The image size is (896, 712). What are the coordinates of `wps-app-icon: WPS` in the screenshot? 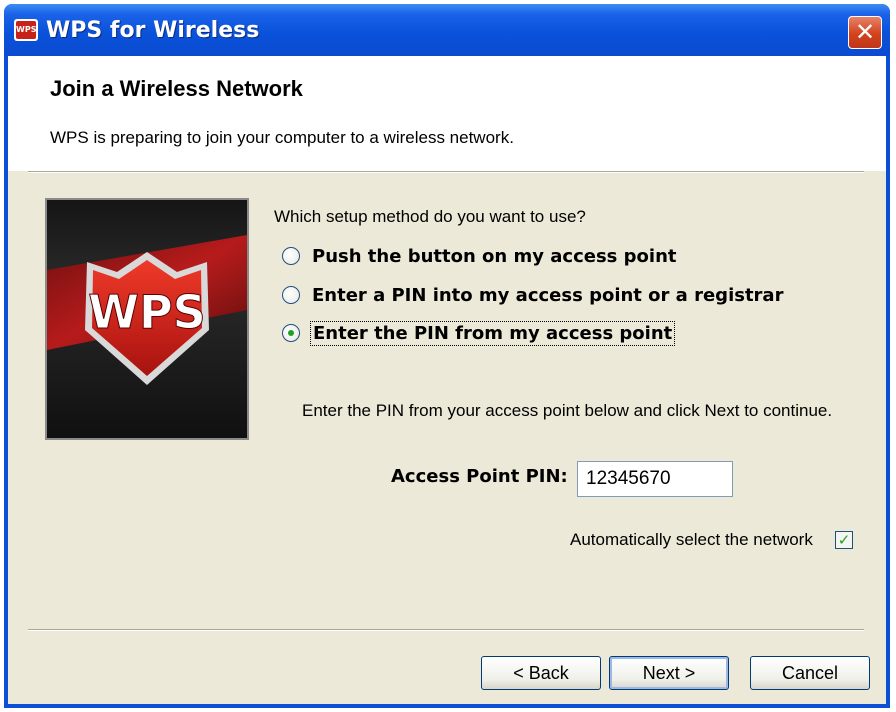 It's located at (26, 30).